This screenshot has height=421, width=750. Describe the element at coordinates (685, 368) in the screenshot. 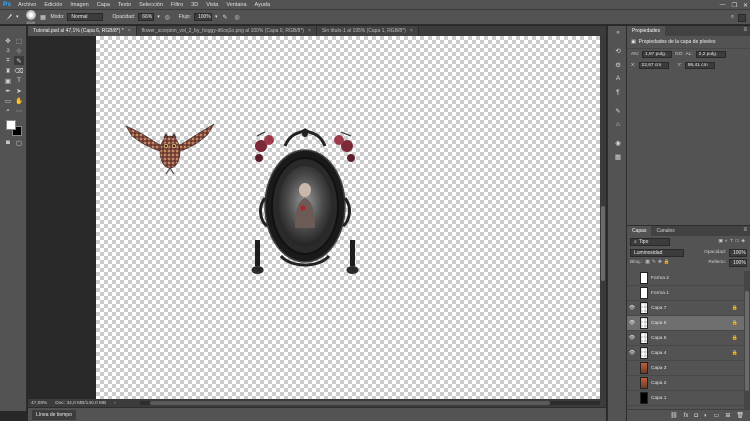

I see `layer-row: Capa 3` at that location.